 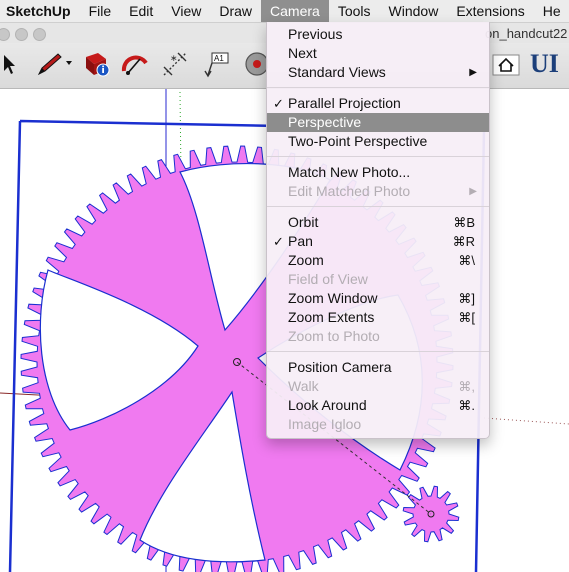 I want to click on menu-tools: Tools, so click(x=354, y=11).